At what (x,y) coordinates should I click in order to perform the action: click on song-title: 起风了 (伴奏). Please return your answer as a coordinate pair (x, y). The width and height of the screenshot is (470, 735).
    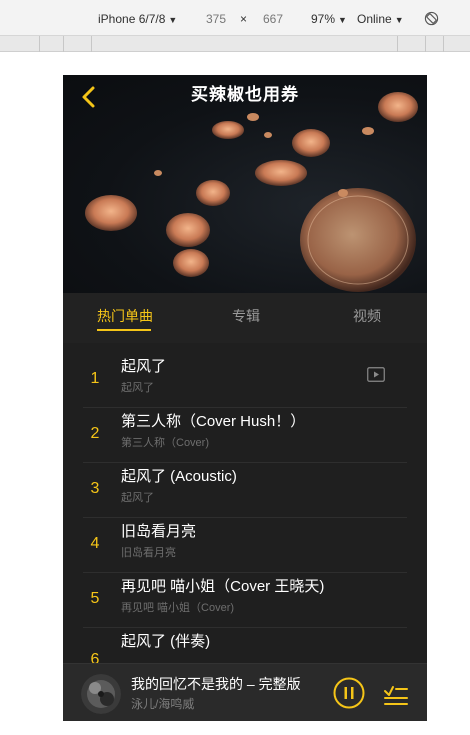
    Looking at the image, I should click on (166, 641).